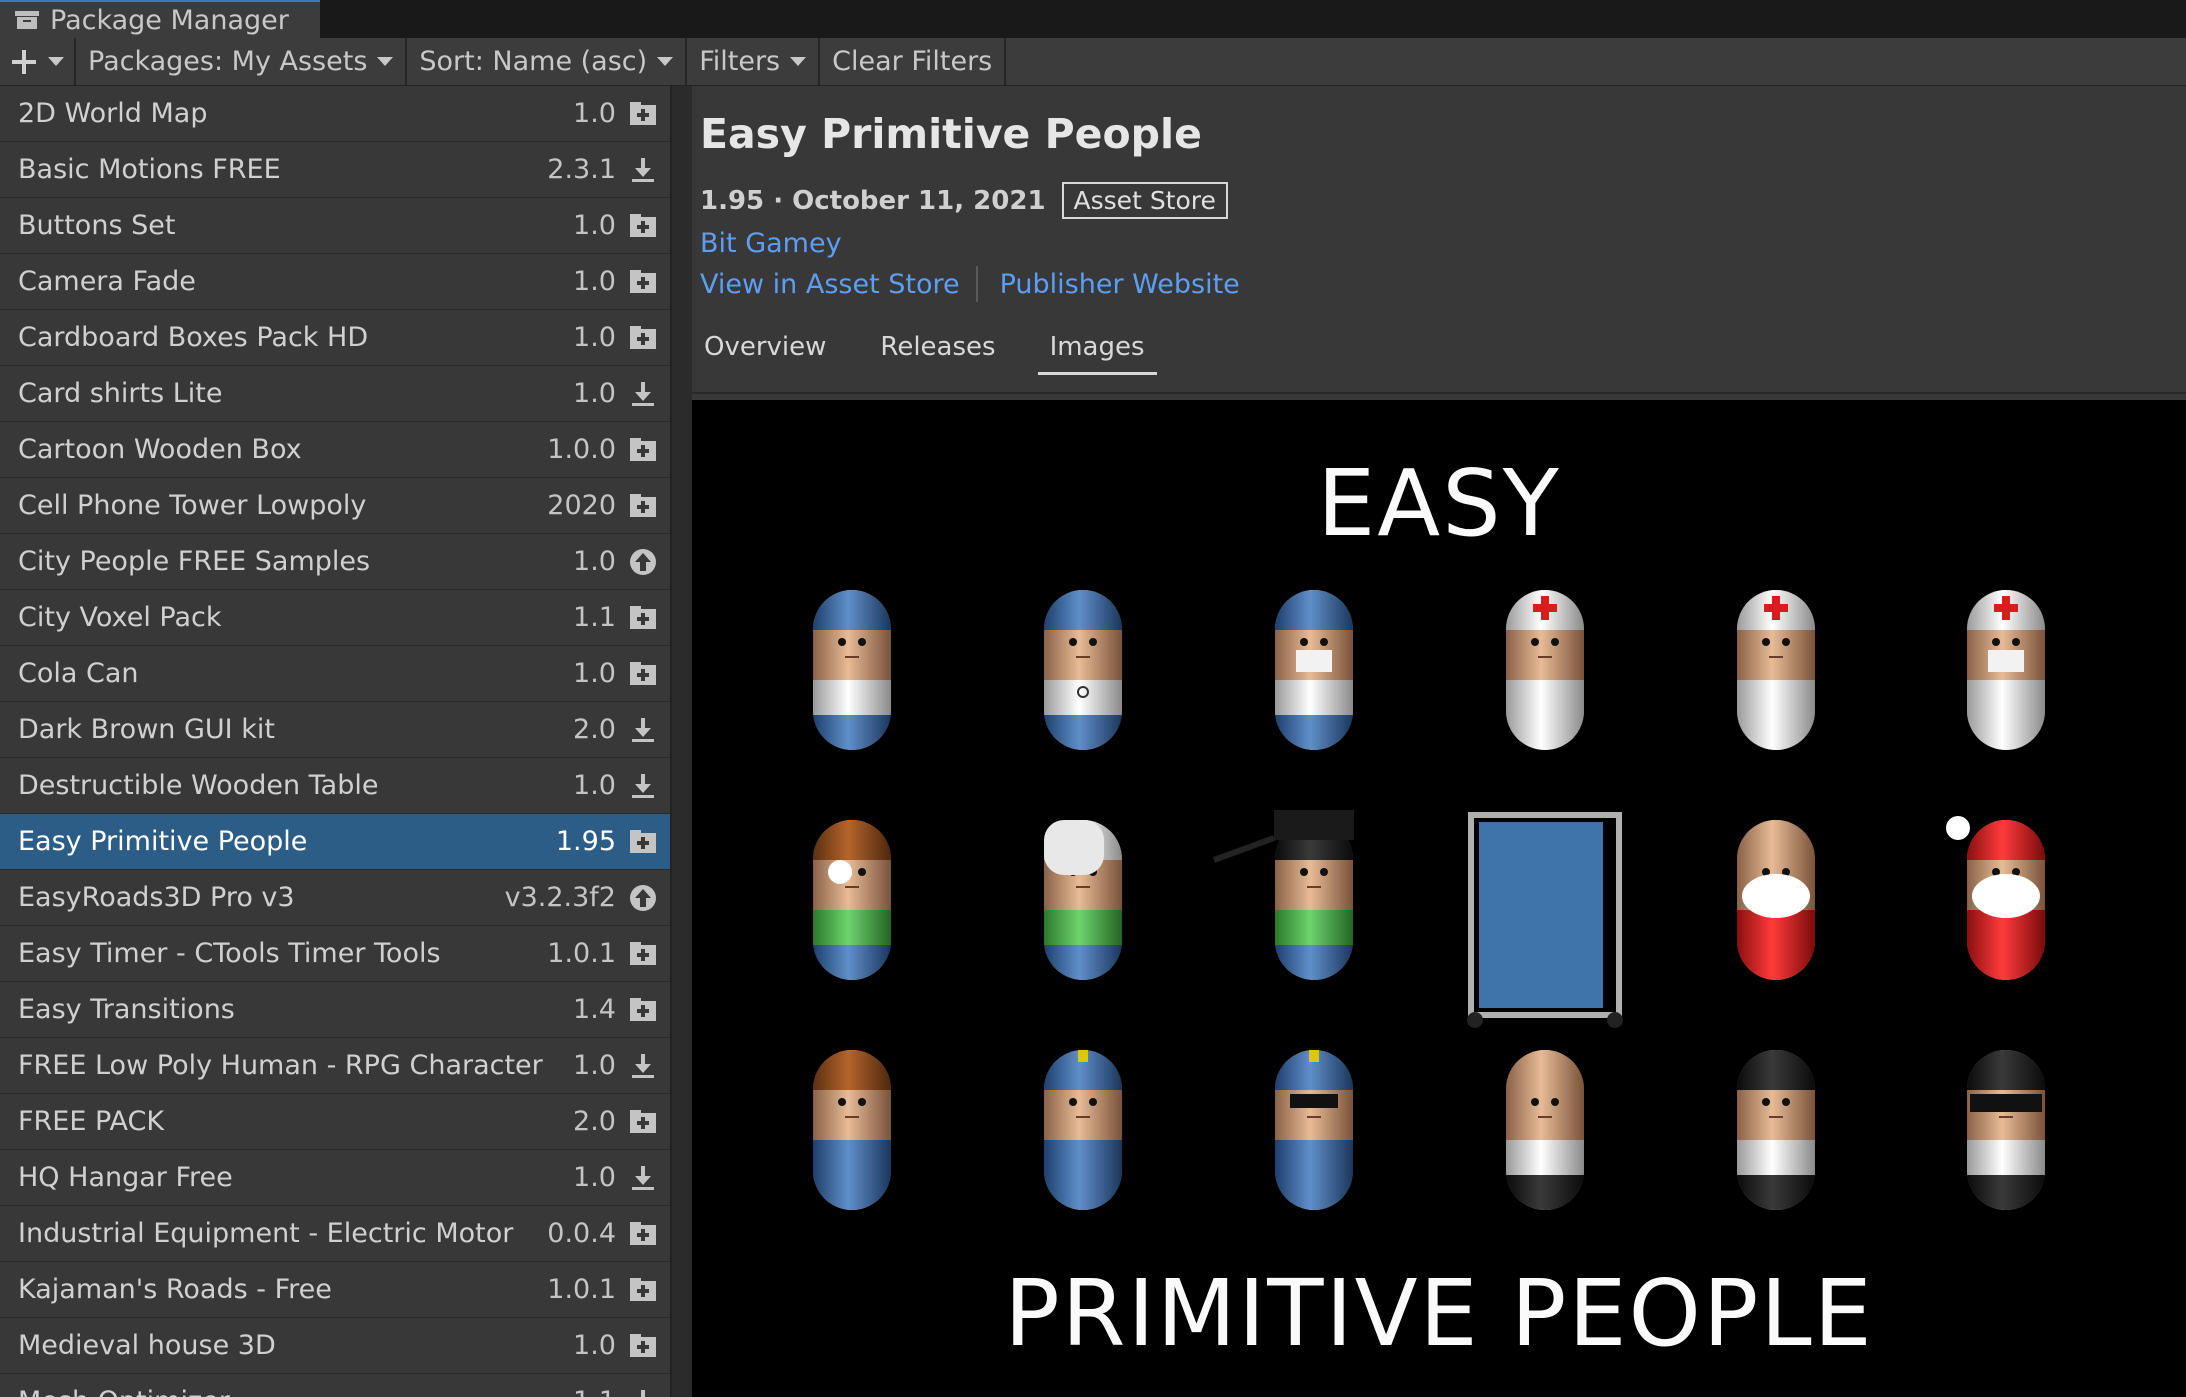 The width and height of the screenshot is (2186, 1397). What do you see at coordinates (1144, 200) in the screenshot?
I see `source-badge: Asset Store` at bounding box center [1144, 200].